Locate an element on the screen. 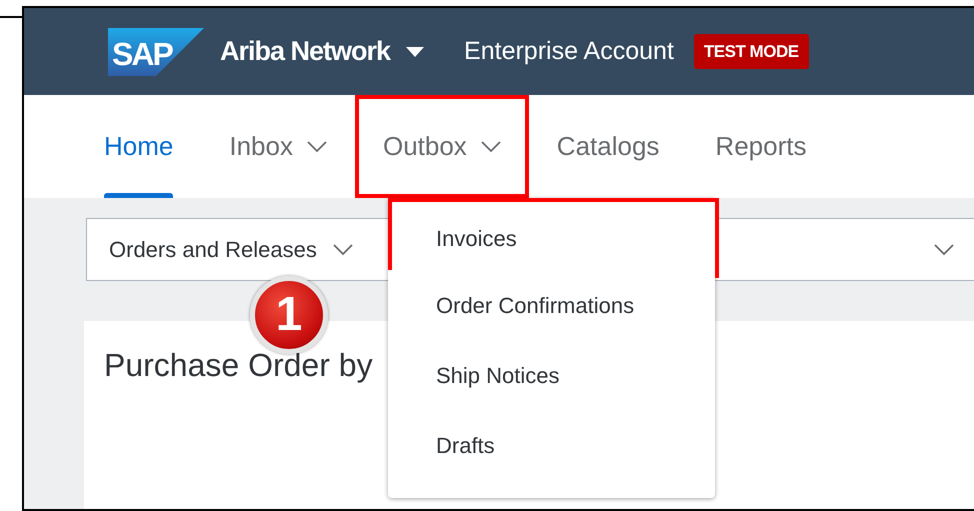 This screenshot has width=974, height=511. logo: SAP is located at coordinates (156, 52).